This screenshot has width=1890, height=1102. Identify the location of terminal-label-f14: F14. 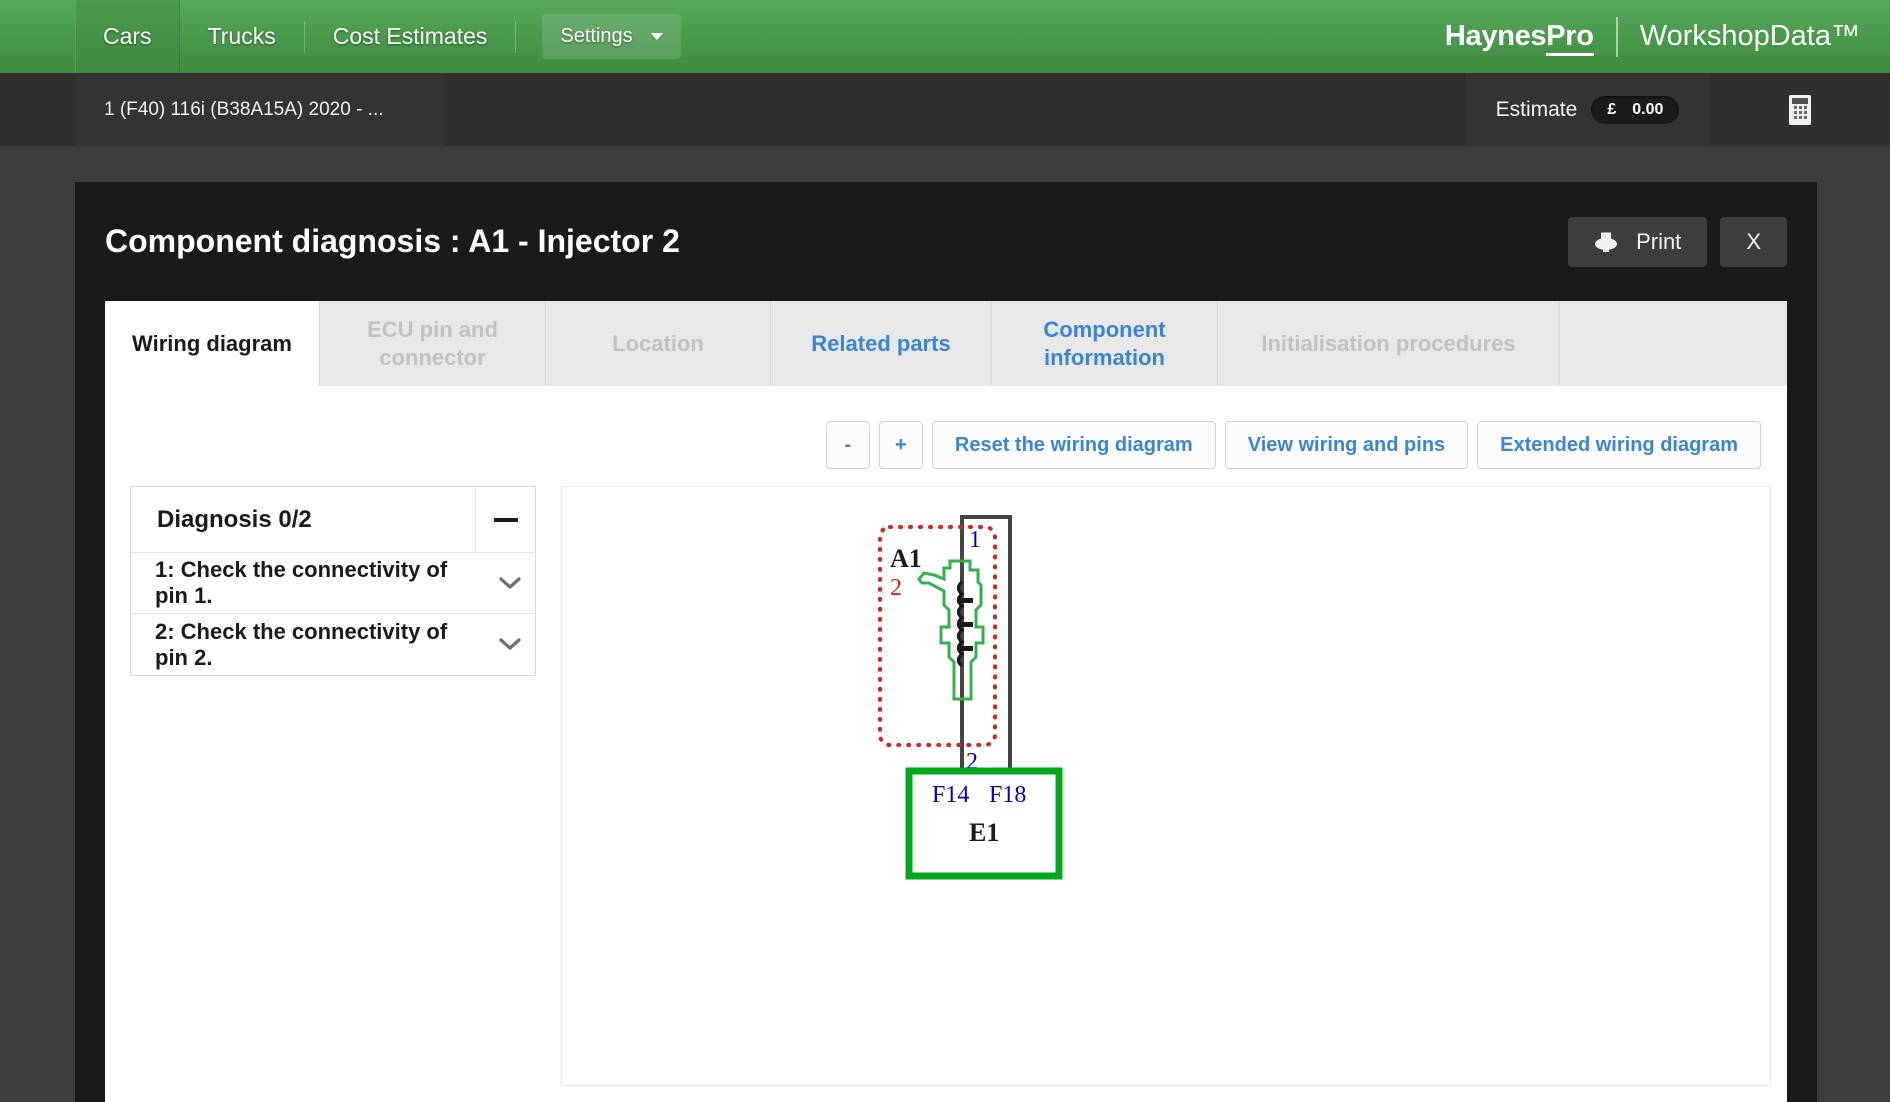
(950, 795).